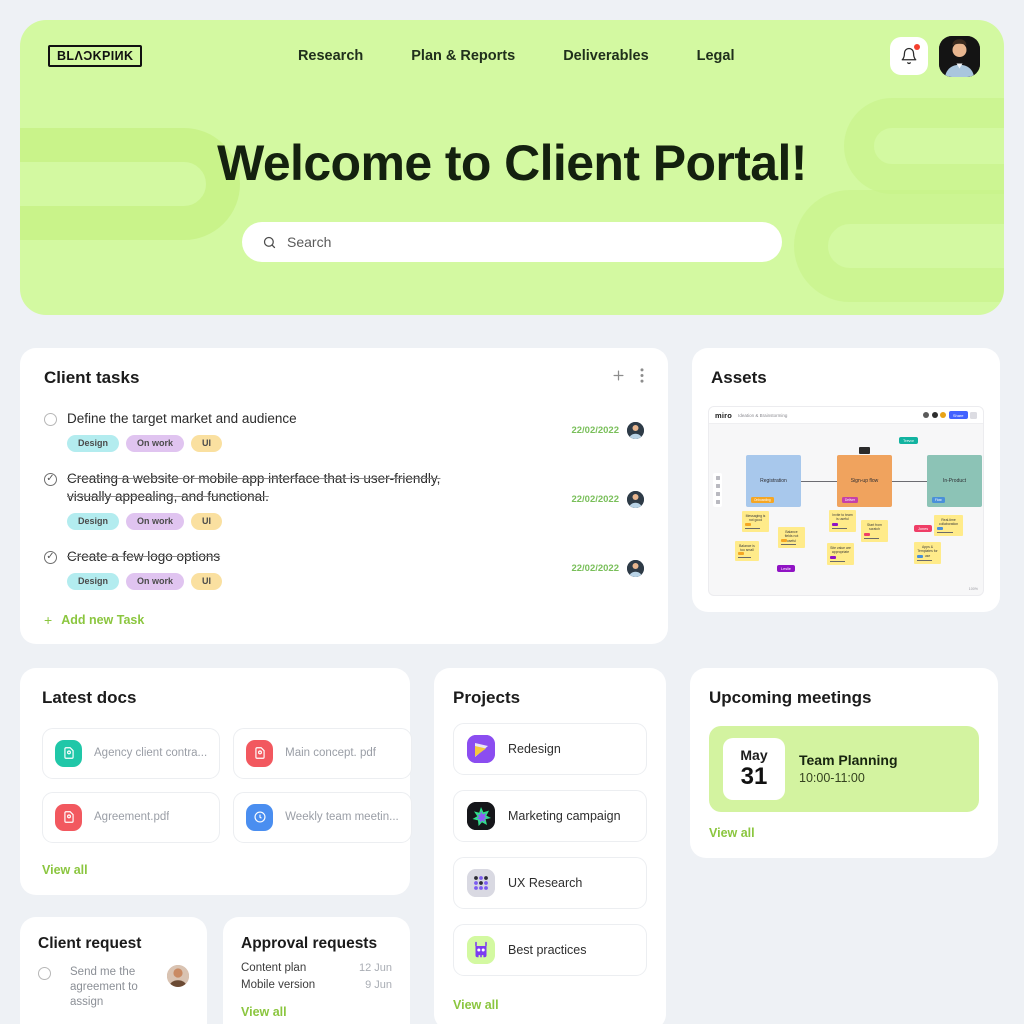 The image size is (1024, 1024). I want to click on miro-logo: miro, so click(724, 415).